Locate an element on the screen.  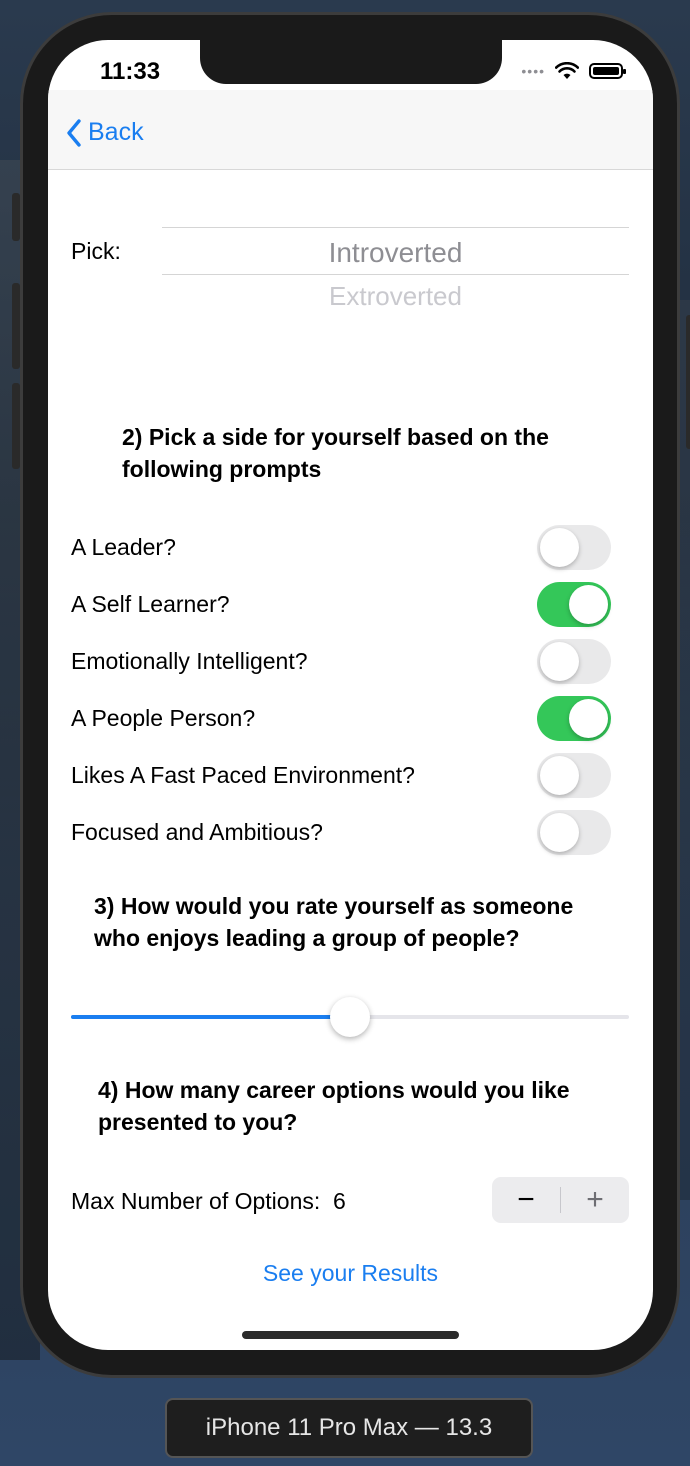
cellular-dots-icon: •••• is located at coordinates (533, 71).